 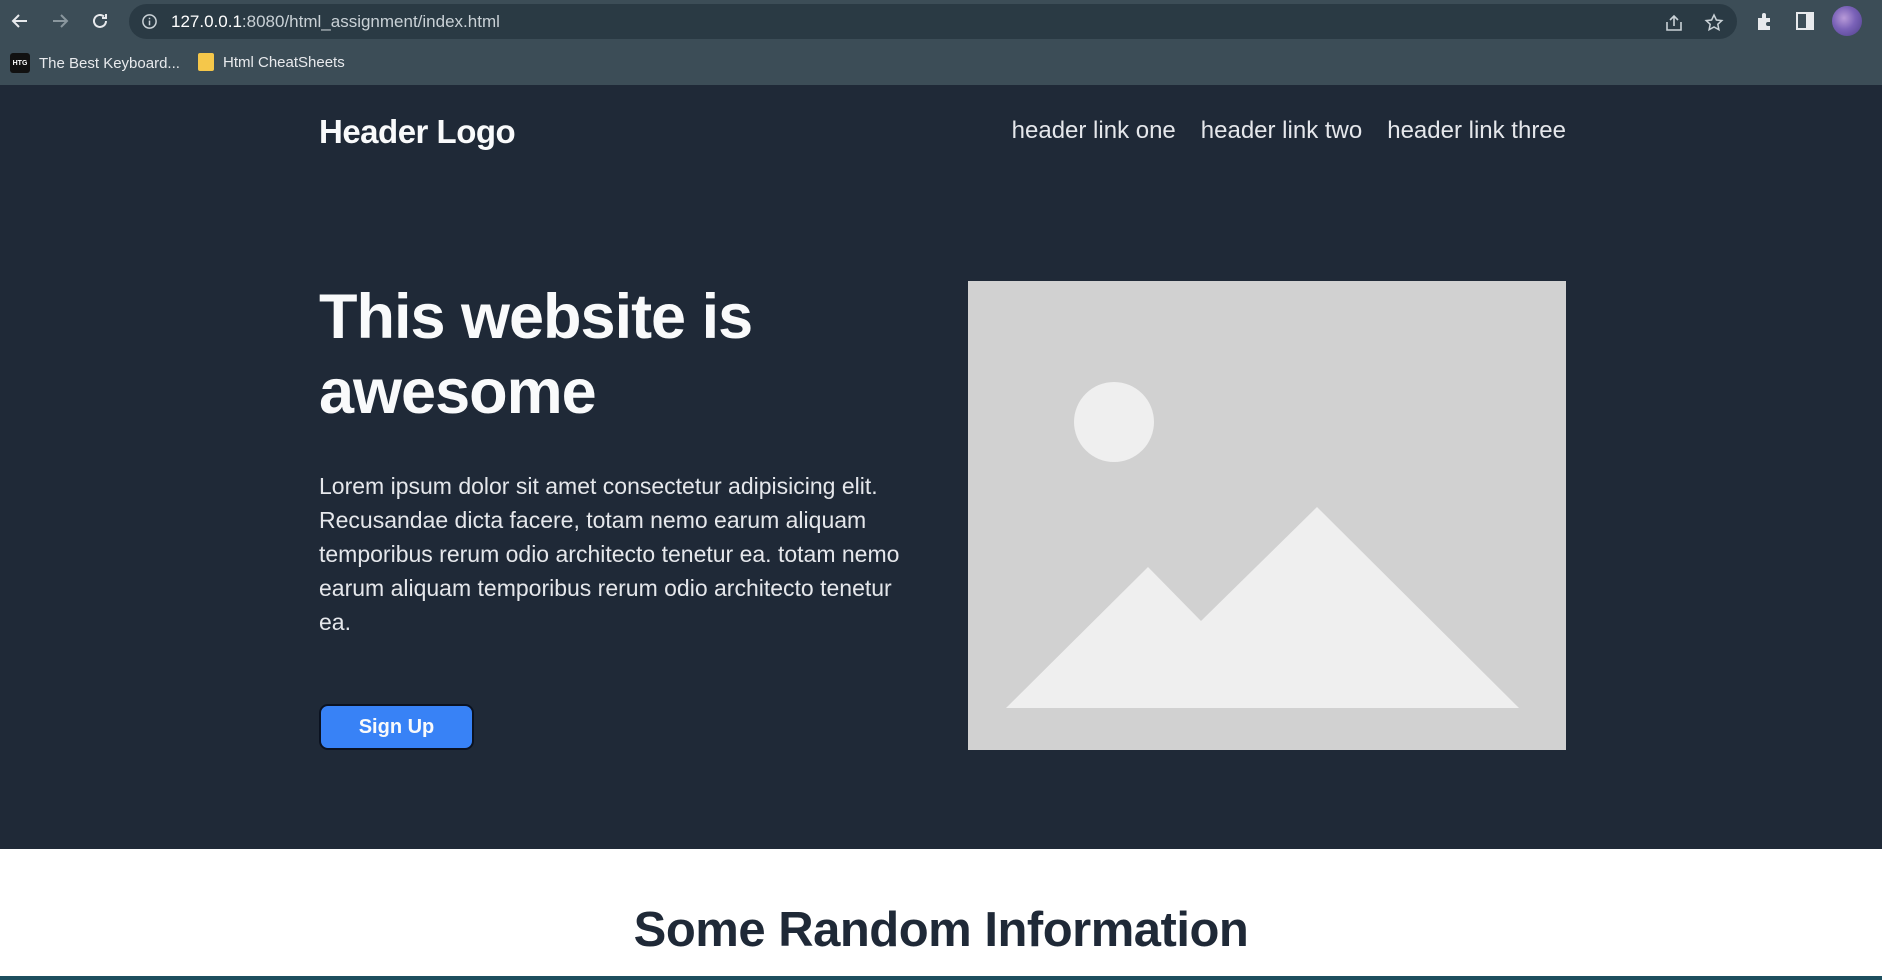 What do you see at coordinates (941, 930) in the screenshot?
I see `info-title: Some Random Information` at bounding box center [941, 930].